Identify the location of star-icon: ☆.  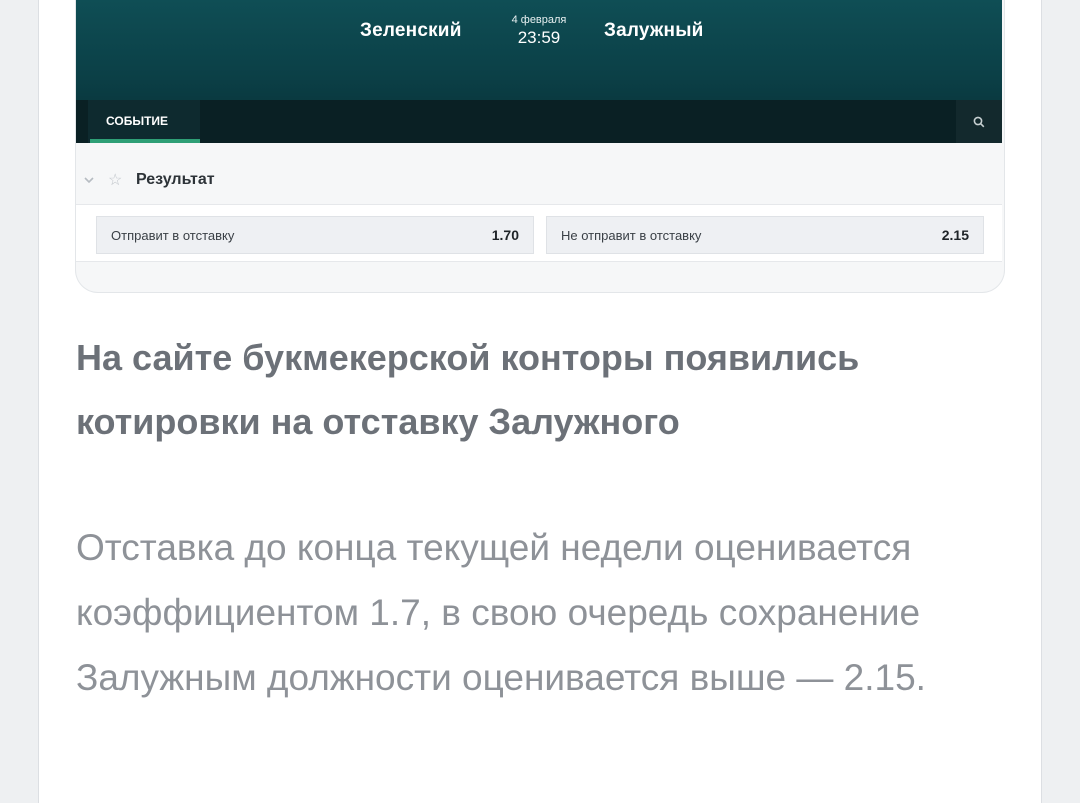
(115, 180).